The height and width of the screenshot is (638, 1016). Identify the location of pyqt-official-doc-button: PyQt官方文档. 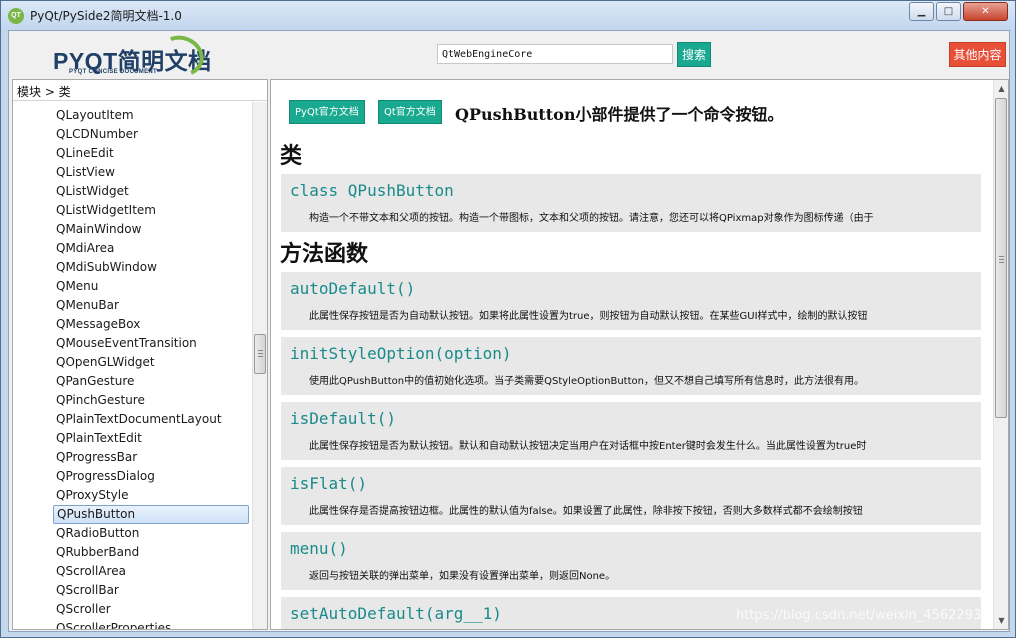
(327, 112).